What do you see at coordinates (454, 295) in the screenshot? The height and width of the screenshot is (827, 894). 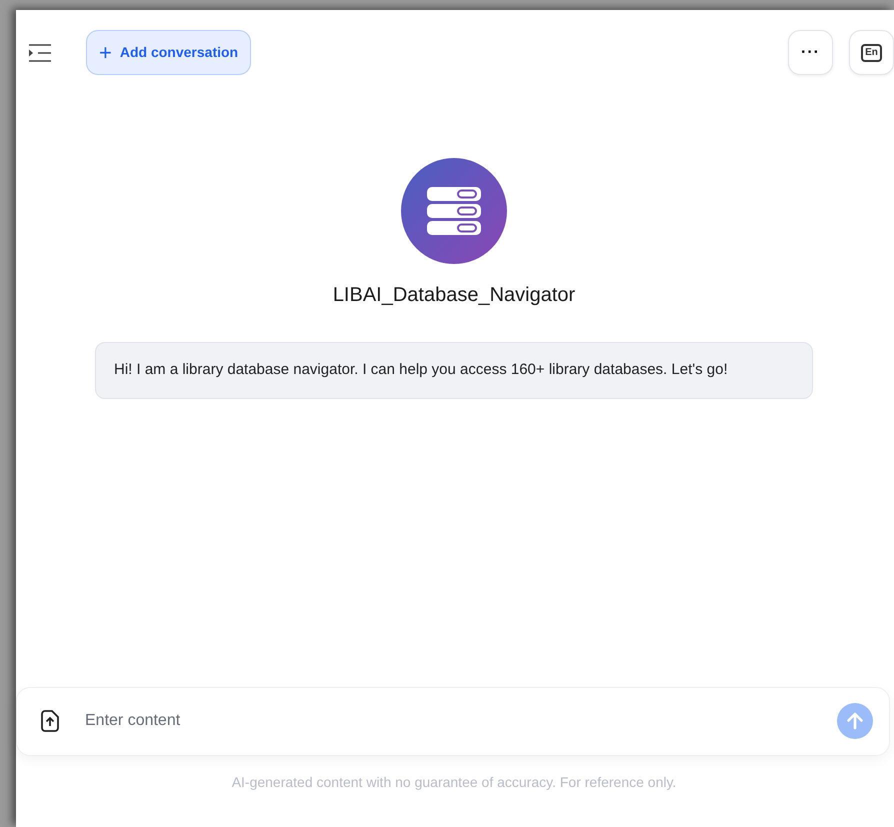 I see `bot-name: LIBAI_Database_Navigator` at bounding box center [454, 295].